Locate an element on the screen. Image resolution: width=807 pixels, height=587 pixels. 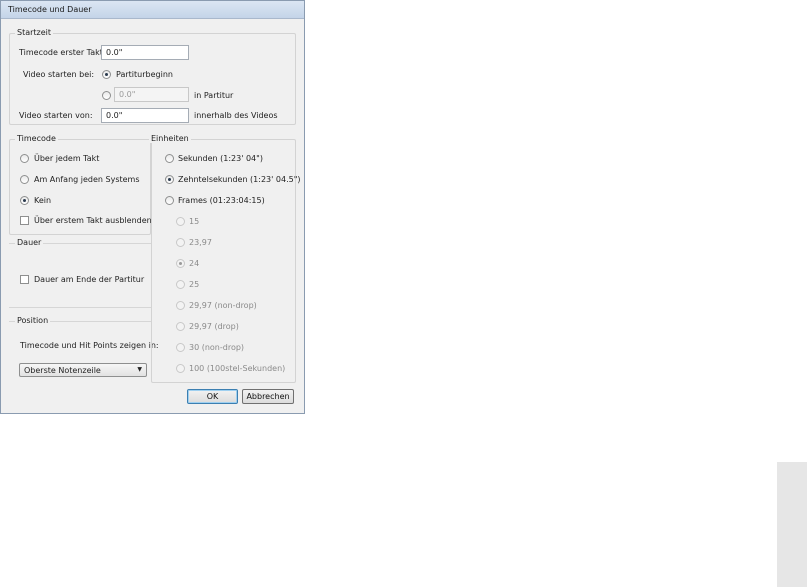
position-select-value: Oberste Notenzeile is located at coordinates (62, 370).